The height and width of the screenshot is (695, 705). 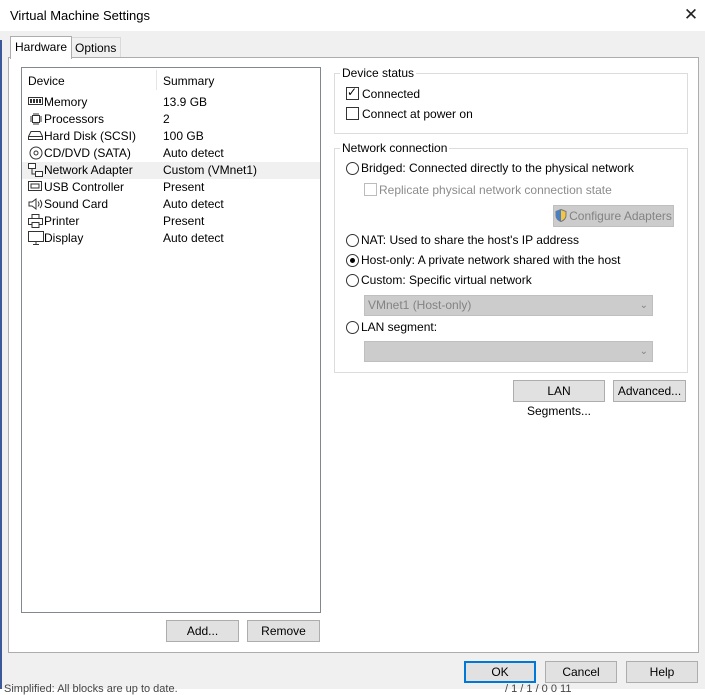 I want to click on custom-network-value: VMnet1 (Host-only), so click(x=420, y=305).